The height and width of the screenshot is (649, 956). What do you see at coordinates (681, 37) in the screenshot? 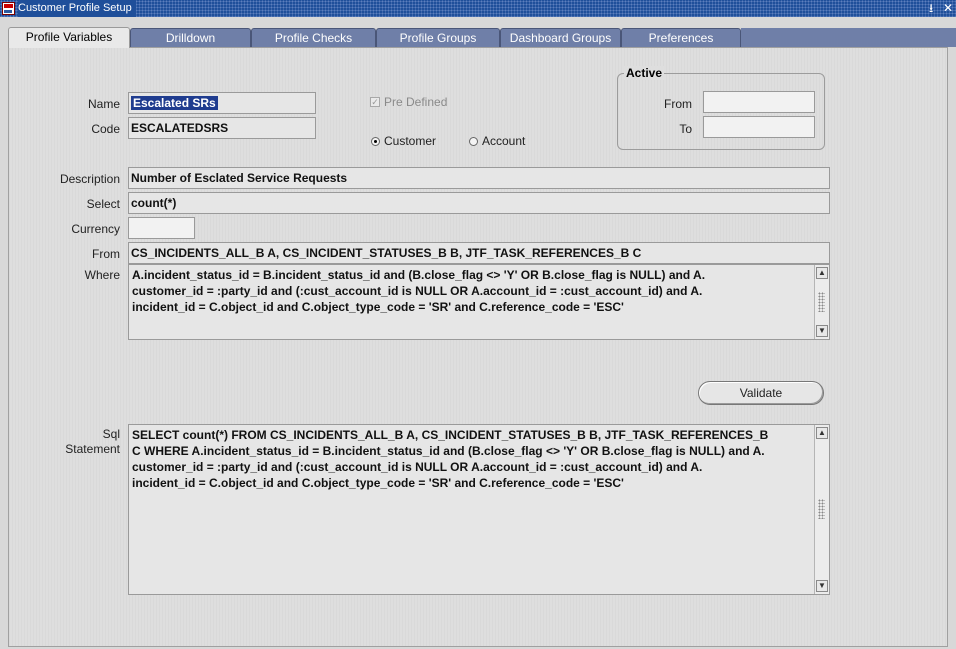
I see `tab-preferences: Preferences` at bounding box center [681, 37].